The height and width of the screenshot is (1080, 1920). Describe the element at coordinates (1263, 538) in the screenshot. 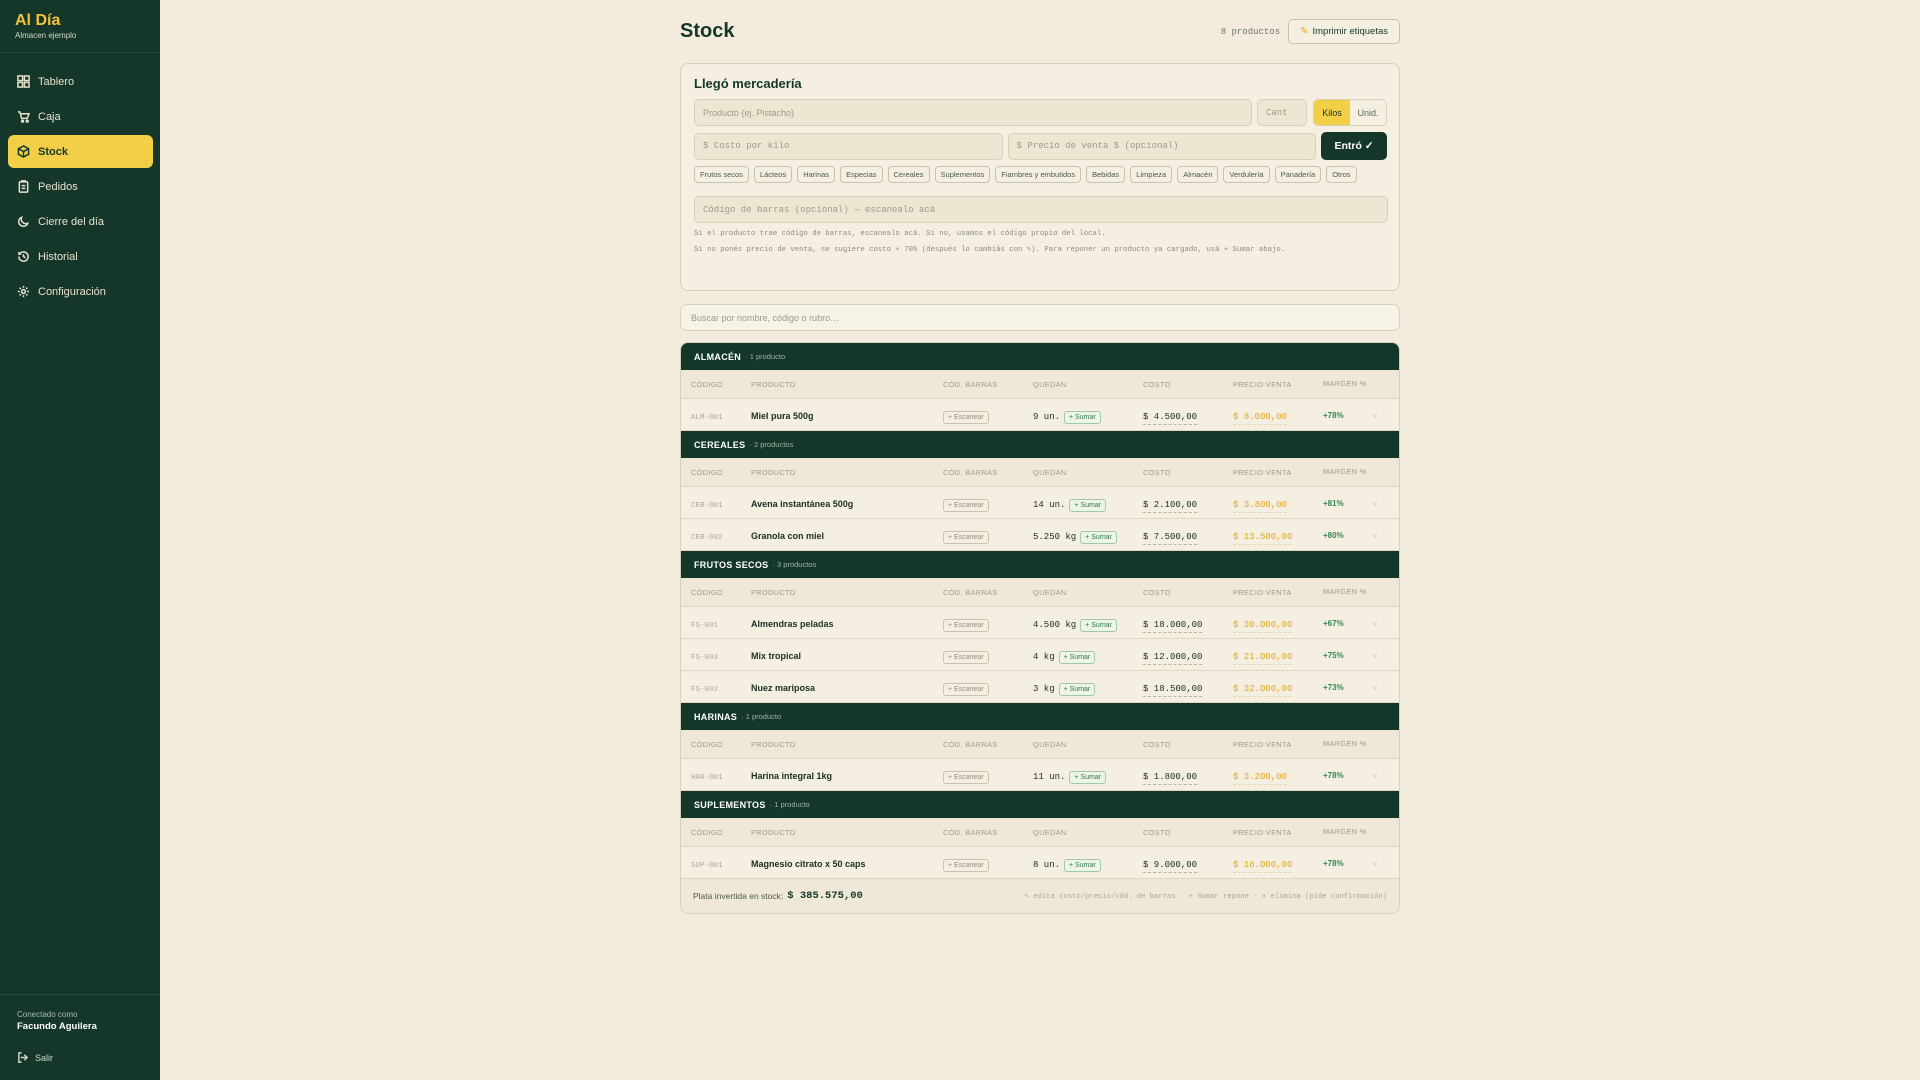

I see `product-price: $ 13.500,00` at that location.